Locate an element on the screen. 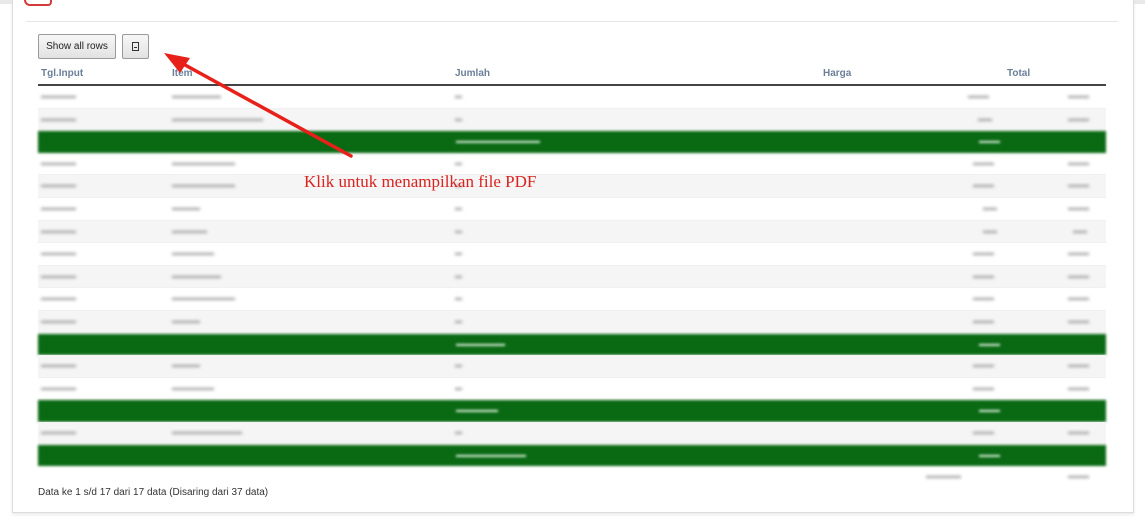  show-all-rows-button: Show all rows is located at coordinates (77, 46).